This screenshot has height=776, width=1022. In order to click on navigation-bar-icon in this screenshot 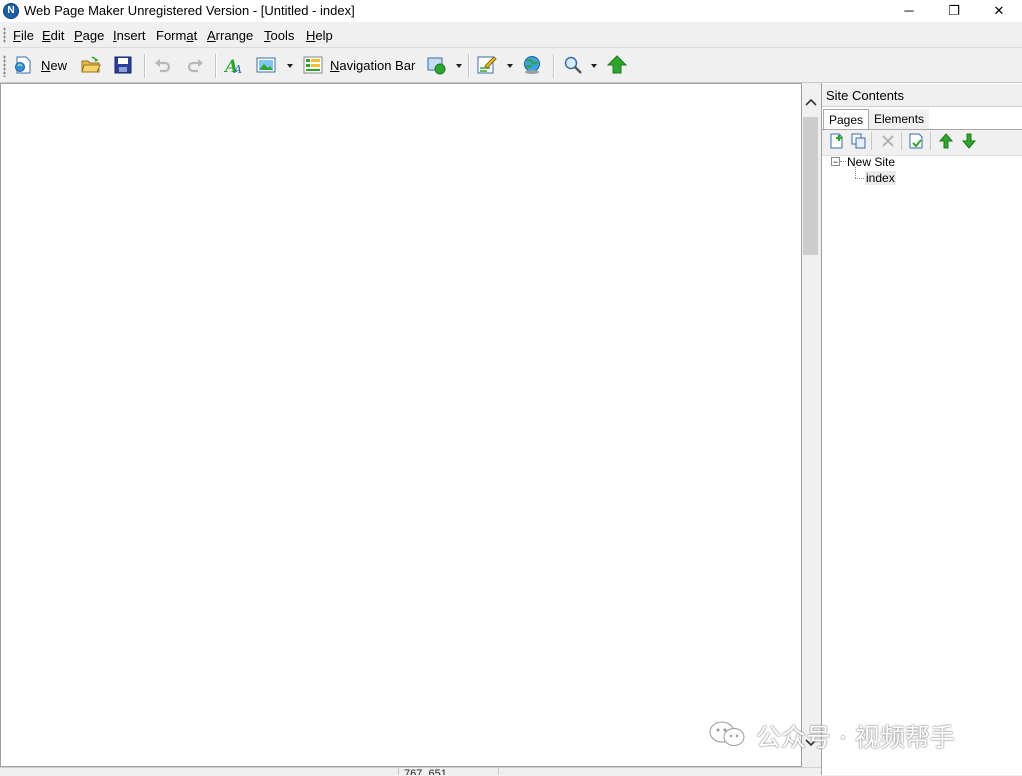, I will do `click(313, 65)`.